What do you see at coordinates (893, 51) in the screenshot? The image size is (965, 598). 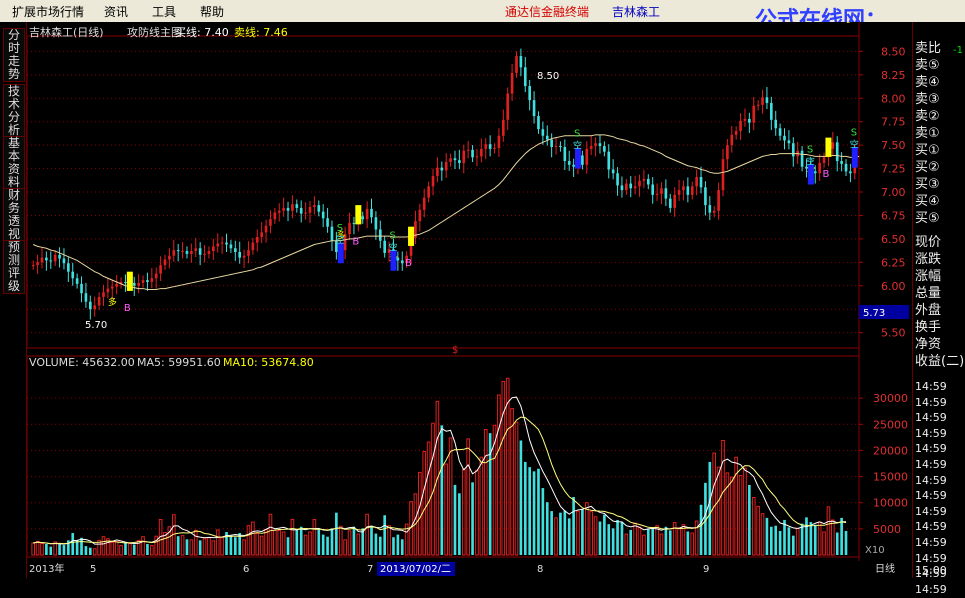 I see `price-axis-label: 8.50` at bounding box center [893, 51].